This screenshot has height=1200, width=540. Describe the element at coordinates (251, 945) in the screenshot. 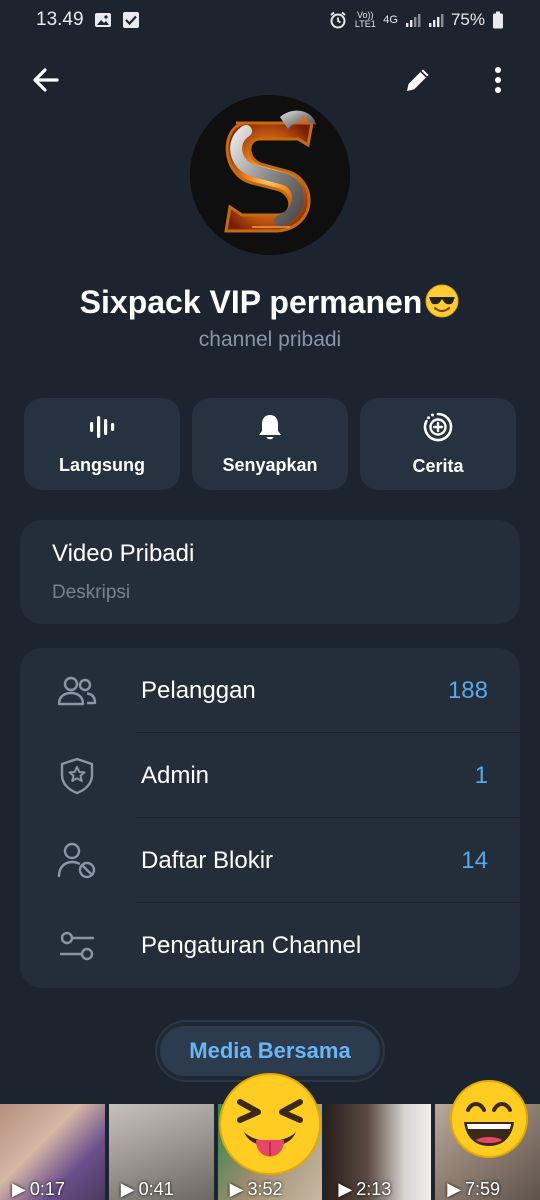

I see `list-item-label: Pengaturan Channel` at that location.